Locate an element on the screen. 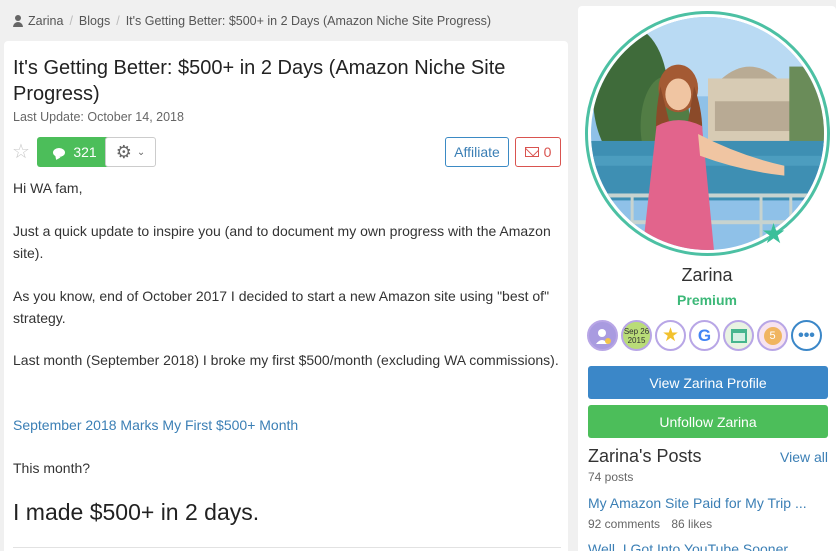 The image size is (836, 551). badge-list: Sep 26 2015 ★ G 5 ••• is located at coordinates (709, 336).